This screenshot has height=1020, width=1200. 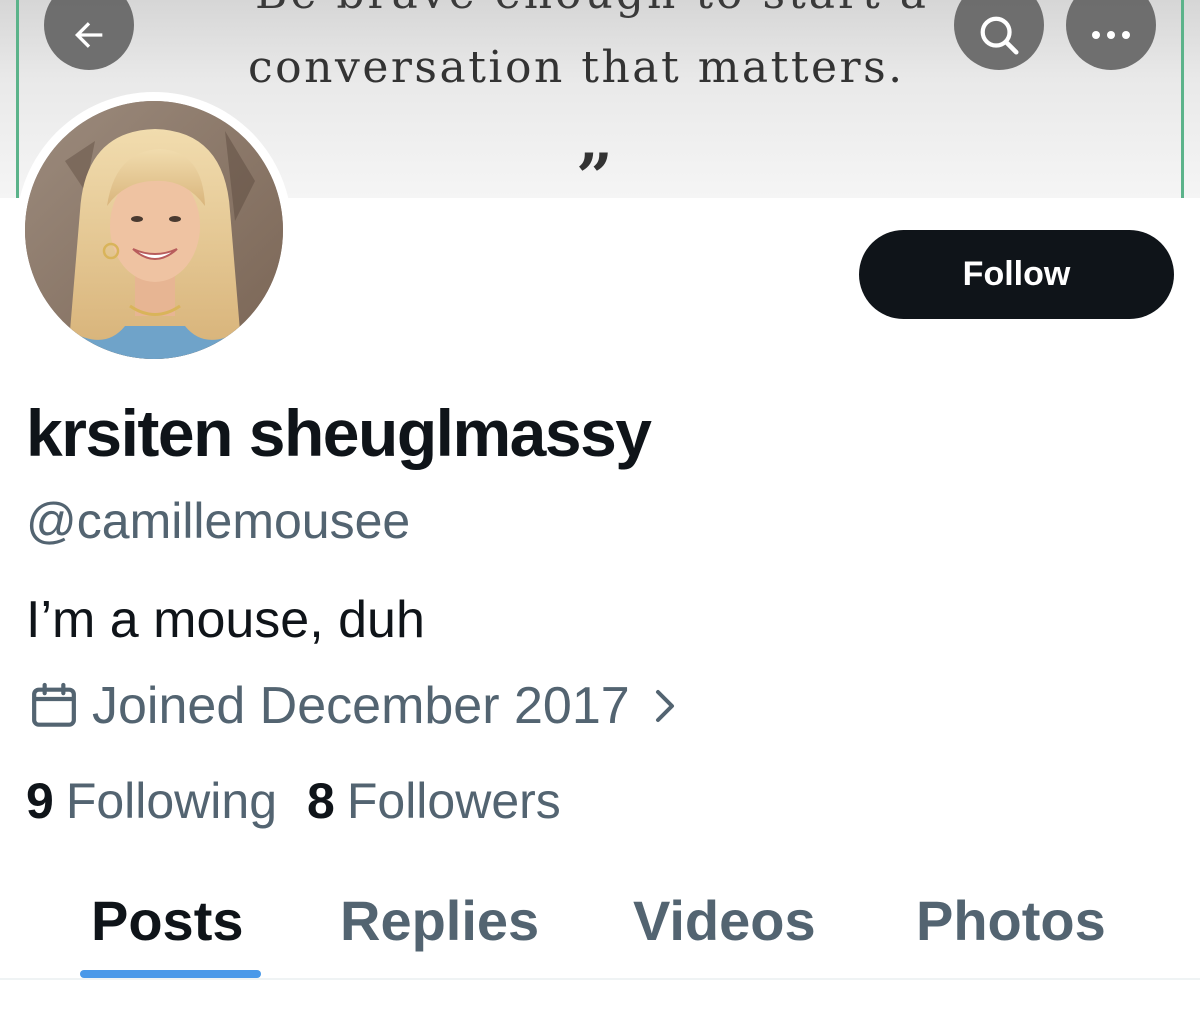 What do you see at coordinates (339, 433) in the screenshot?
I see `display-name: krsiten sheuglmassy` at bounding box center [339, 433].